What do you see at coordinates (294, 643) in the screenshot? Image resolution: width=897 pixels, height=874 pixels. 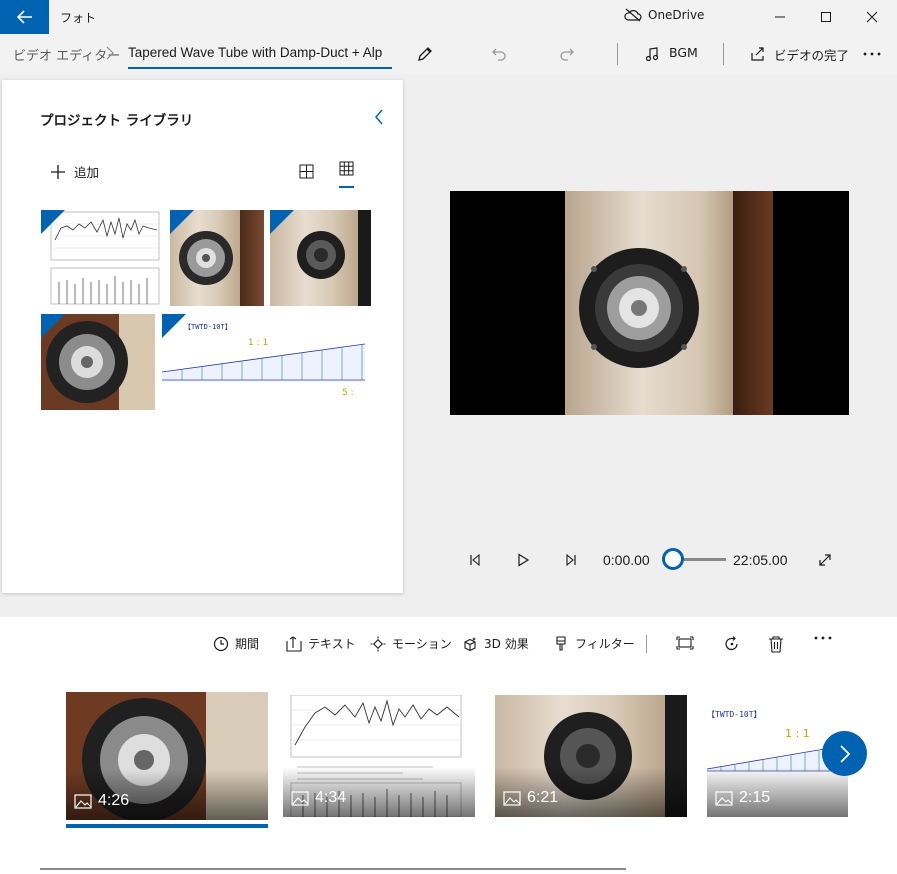 I see `text-box-icon` at bounding box center [294, 643].